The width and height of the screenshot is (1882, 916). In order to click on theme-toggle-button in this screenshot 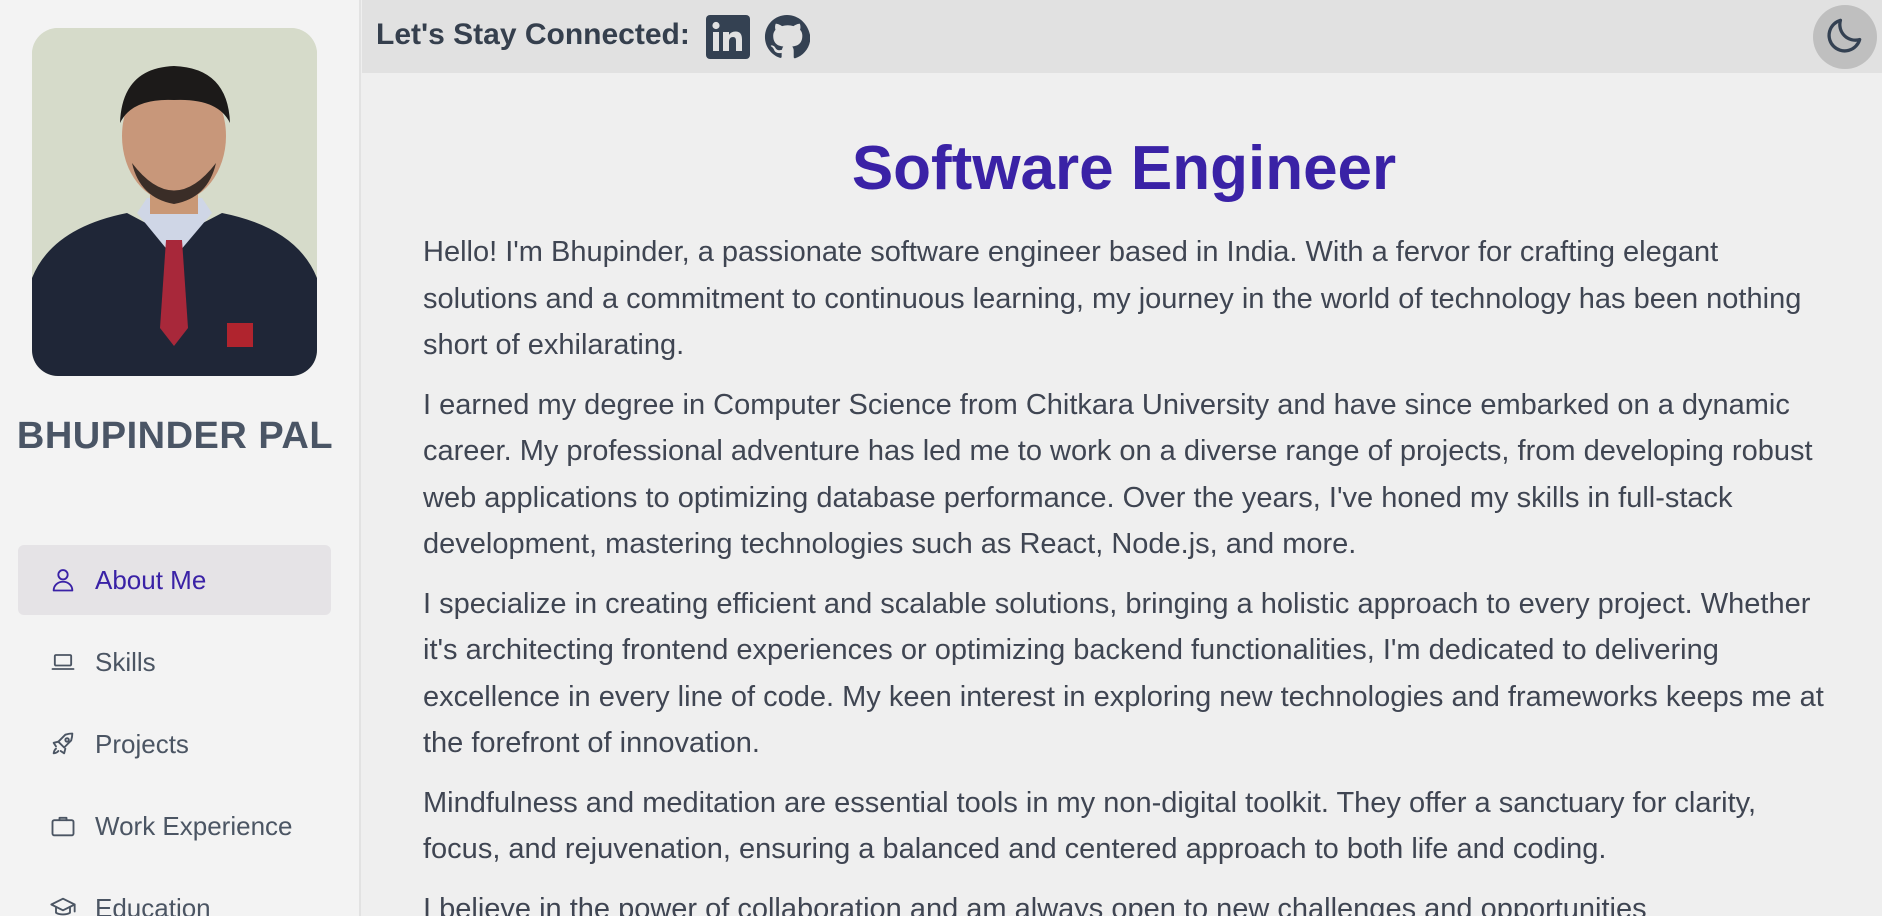, I will do `click(1845, 37)`.